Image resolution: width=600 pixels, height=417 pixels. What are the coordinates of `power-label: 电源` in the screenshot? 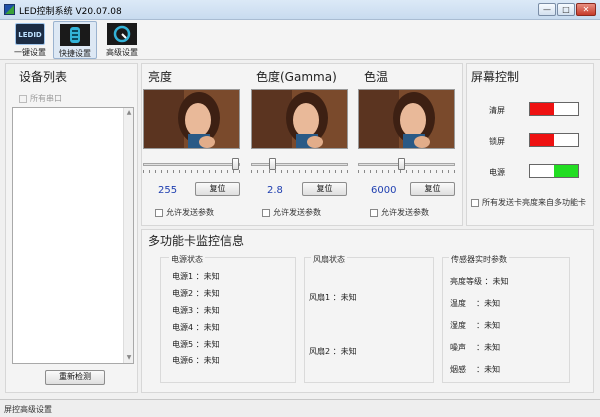 It's located at (497, 172).